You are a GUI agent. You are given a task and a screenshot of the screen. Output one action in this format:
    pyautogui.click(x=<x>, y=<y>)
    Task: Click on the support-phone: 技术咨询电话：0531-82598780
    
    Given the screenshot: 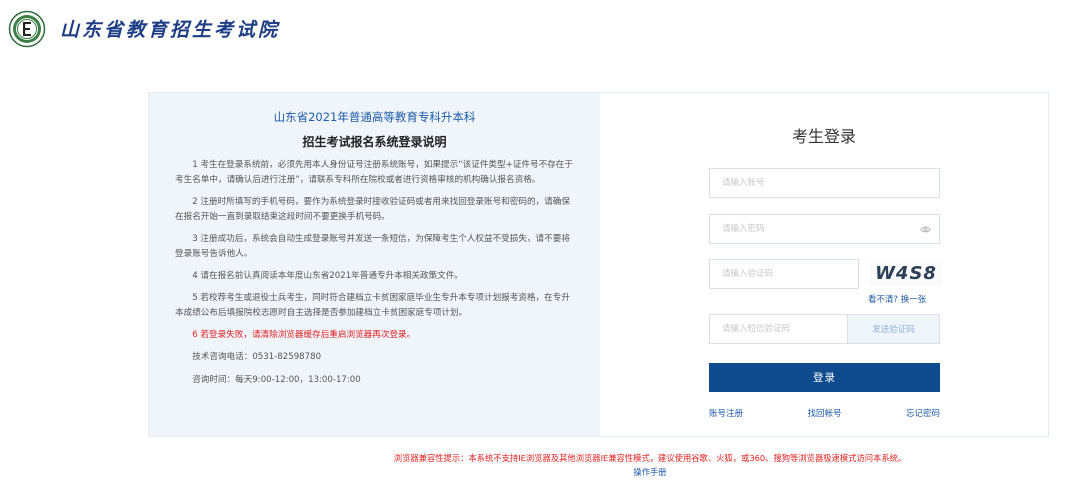 What is the action you would take?
    pyautogui.click(x=257, y=357)
    